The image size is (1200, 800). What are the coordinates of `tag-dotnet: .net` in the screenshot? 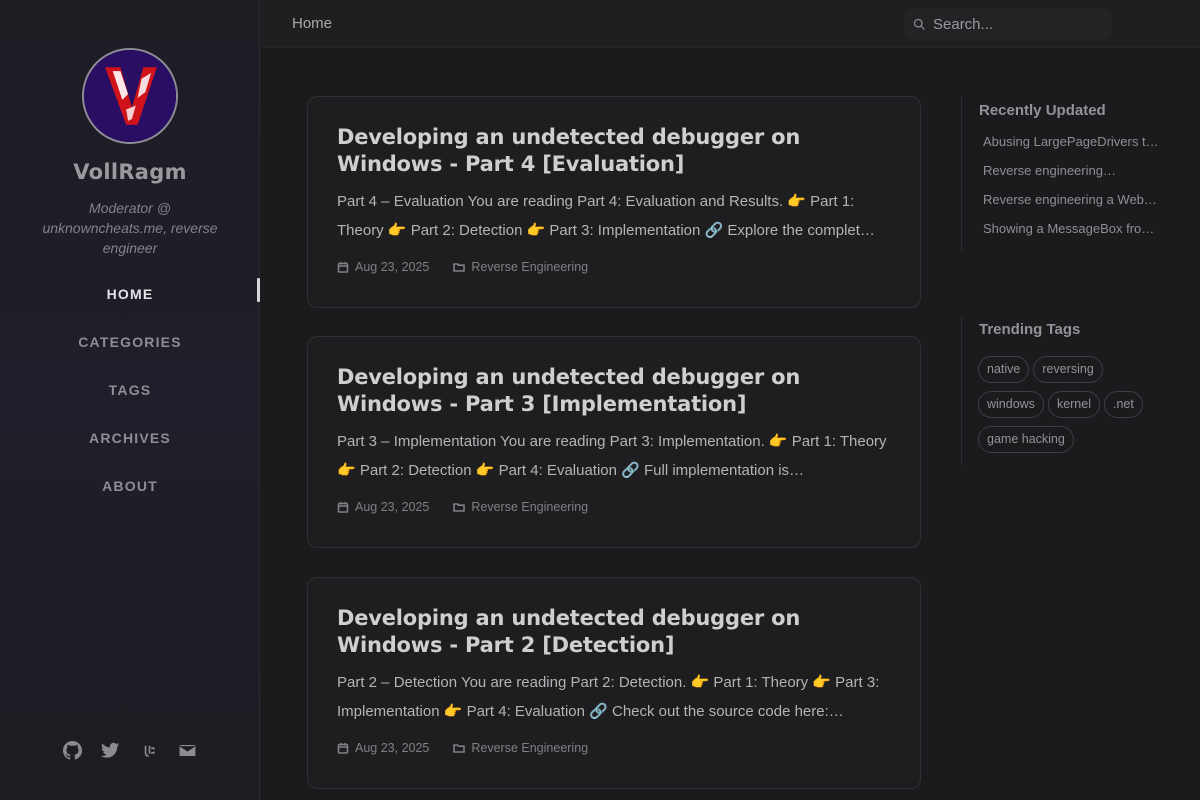 It's located at (1123, 404).